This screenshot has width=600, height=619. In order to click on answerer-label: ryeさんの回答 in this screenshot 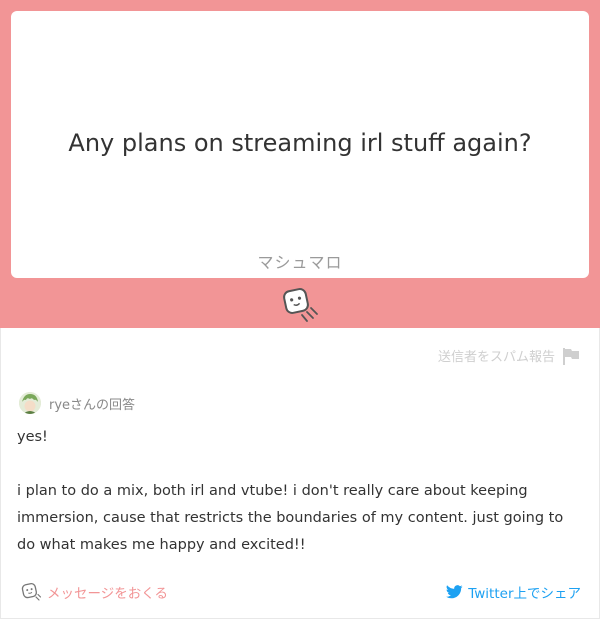, I will do `click(92, 405)`.